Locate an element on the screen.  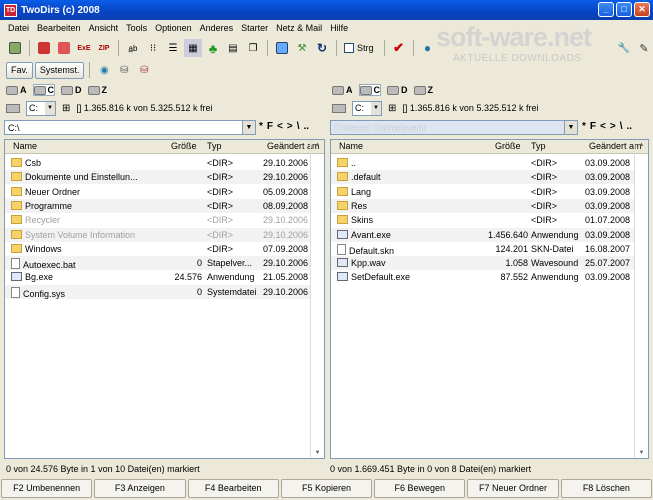
globe-icon: ● is located at coordinates (428, 48).